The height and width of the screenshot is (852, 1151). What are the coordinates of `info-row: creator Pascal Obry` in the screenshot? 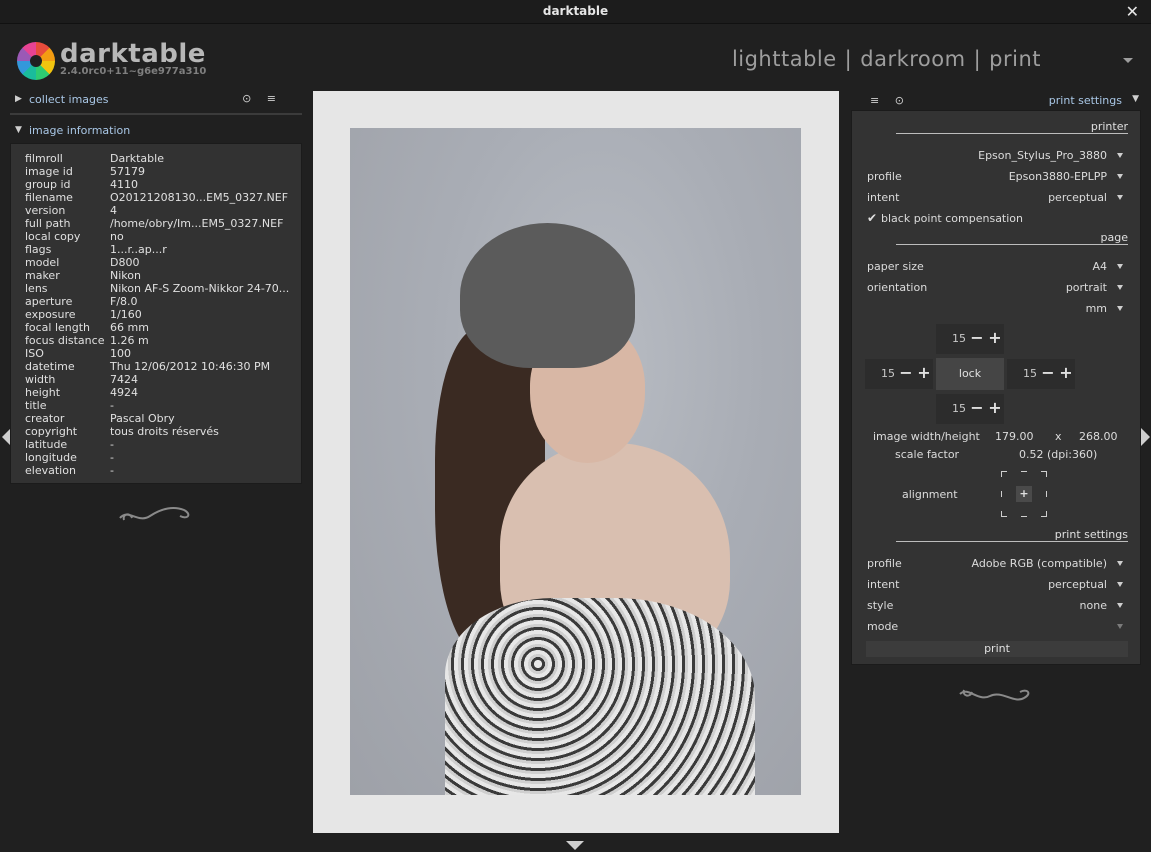 It's located at (163, 418).